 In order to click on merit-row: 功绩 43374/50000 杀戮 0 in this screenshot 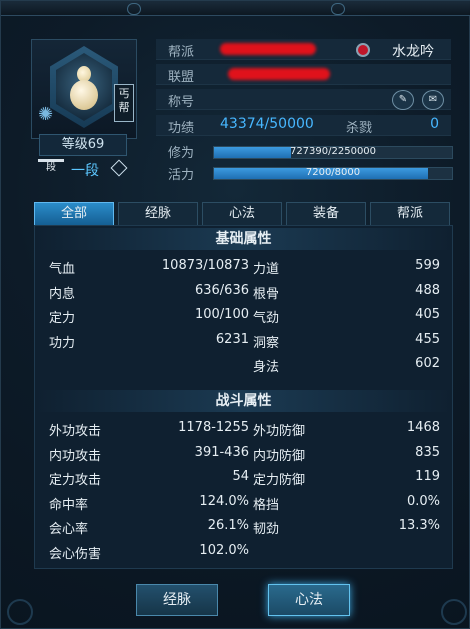, I will do `click(303, 125)`.